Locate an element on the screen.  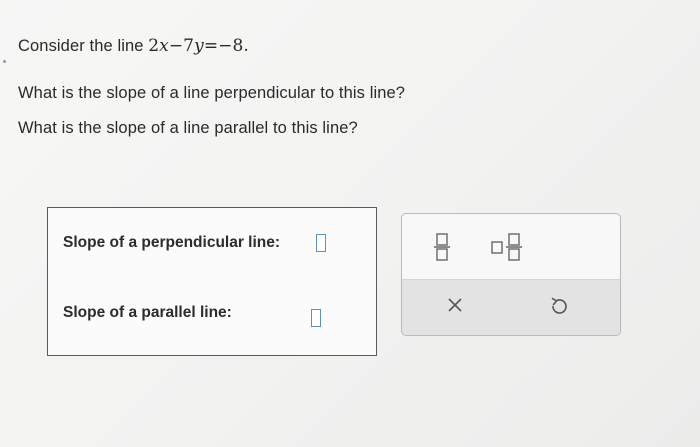
close-icon is located at coordinates (455, 305).